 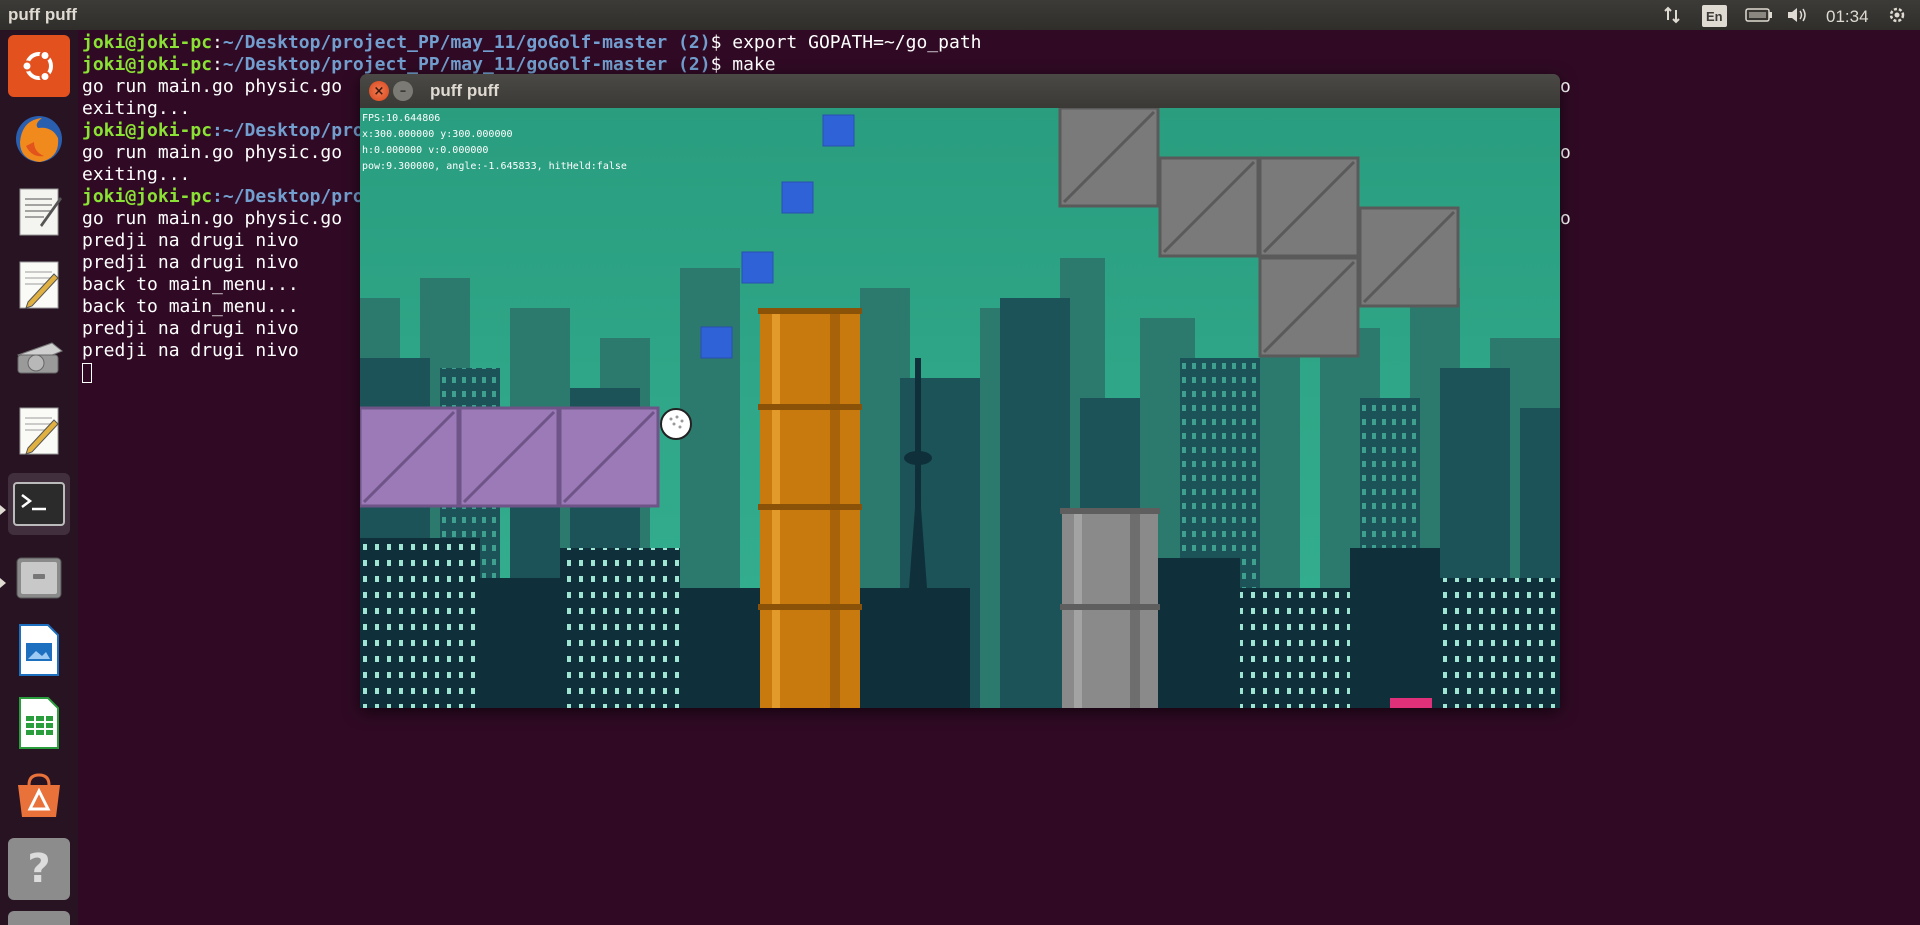 I want to click on purple-crates, so click(x=510, y=457).